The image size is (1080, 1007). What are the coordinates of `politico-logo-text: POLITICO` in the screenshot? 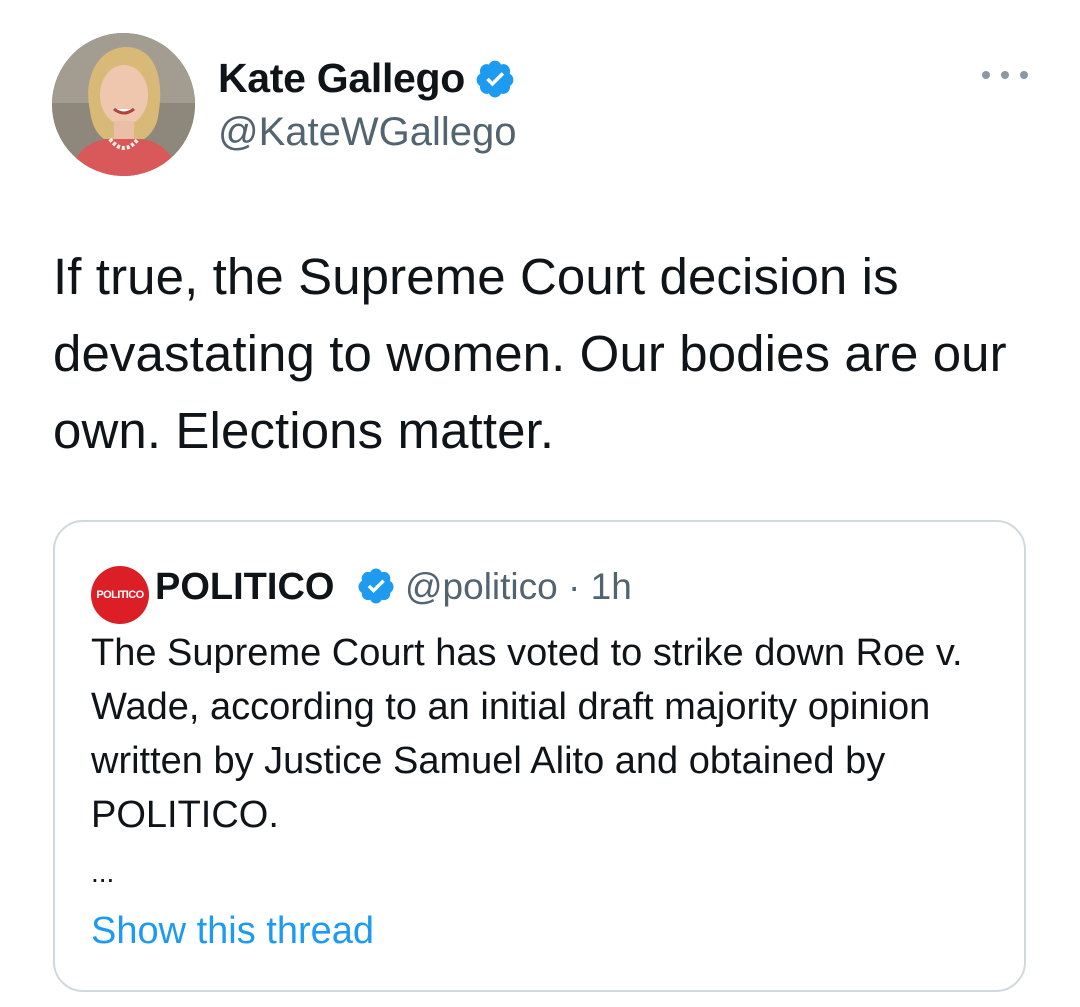 It's located at (120, 595).